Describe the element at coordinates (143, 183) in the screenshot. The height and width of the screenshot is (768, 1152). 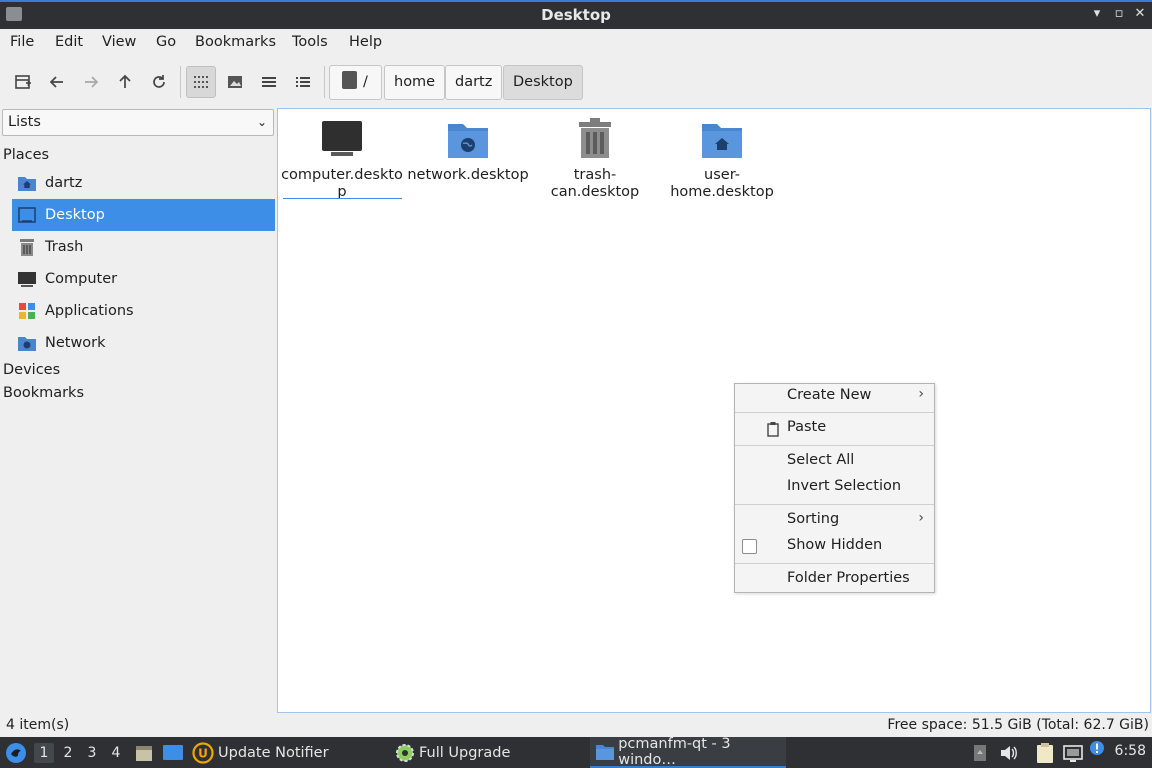
I see `sidebar-item-dartz: dartz` at that location.